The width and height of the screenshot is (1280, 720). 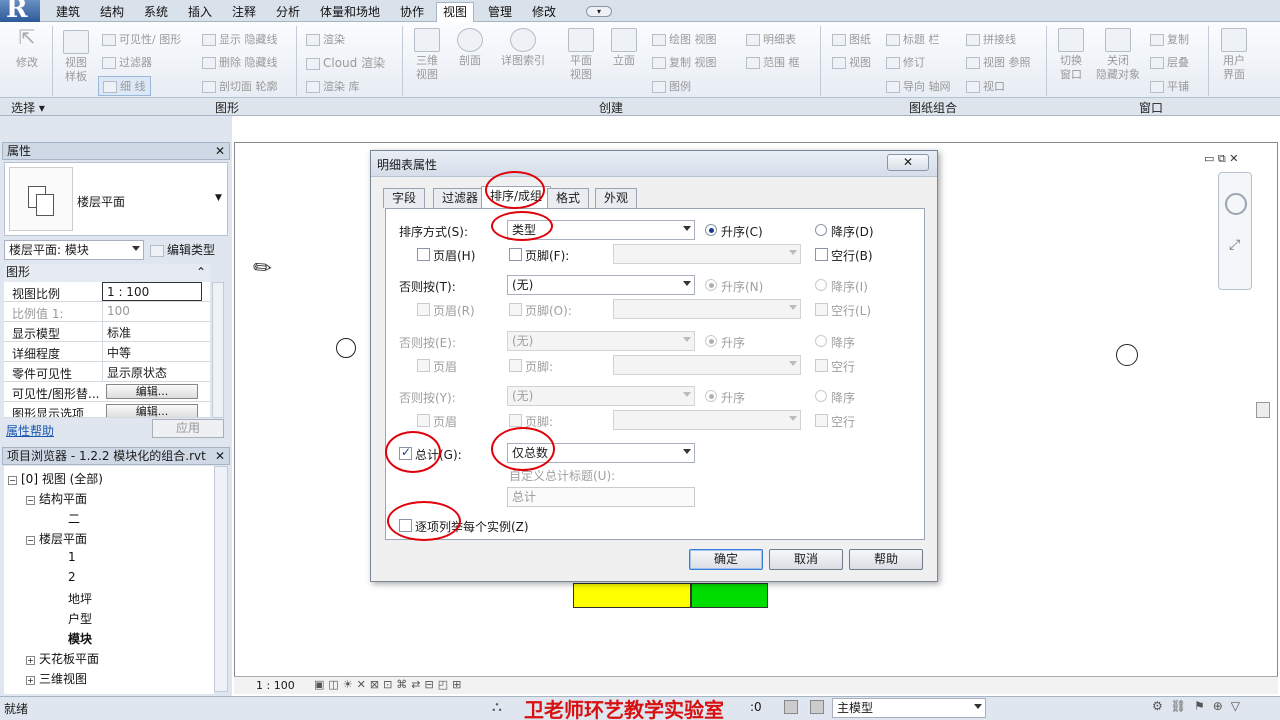 What do you see at coordinates (886, 559) in the screenshot?
I see `help-button: 帮助` at bounding box center [886, 559].